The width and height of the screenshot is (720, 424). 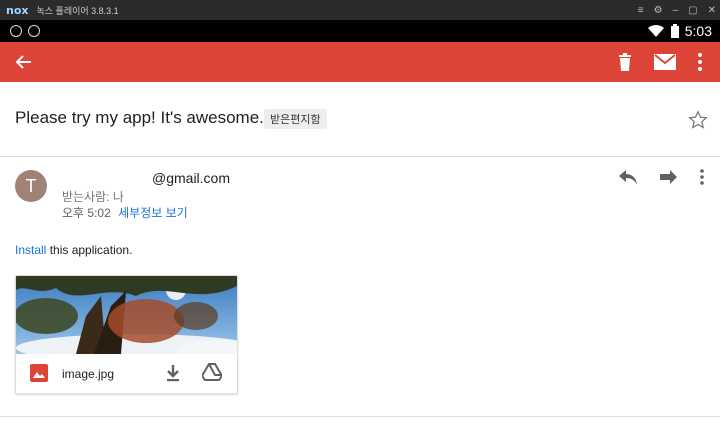 What do you see at coordinates (655, 30) in the screenshot?
I see `wifi-icon` at bounding box center [655, 30].